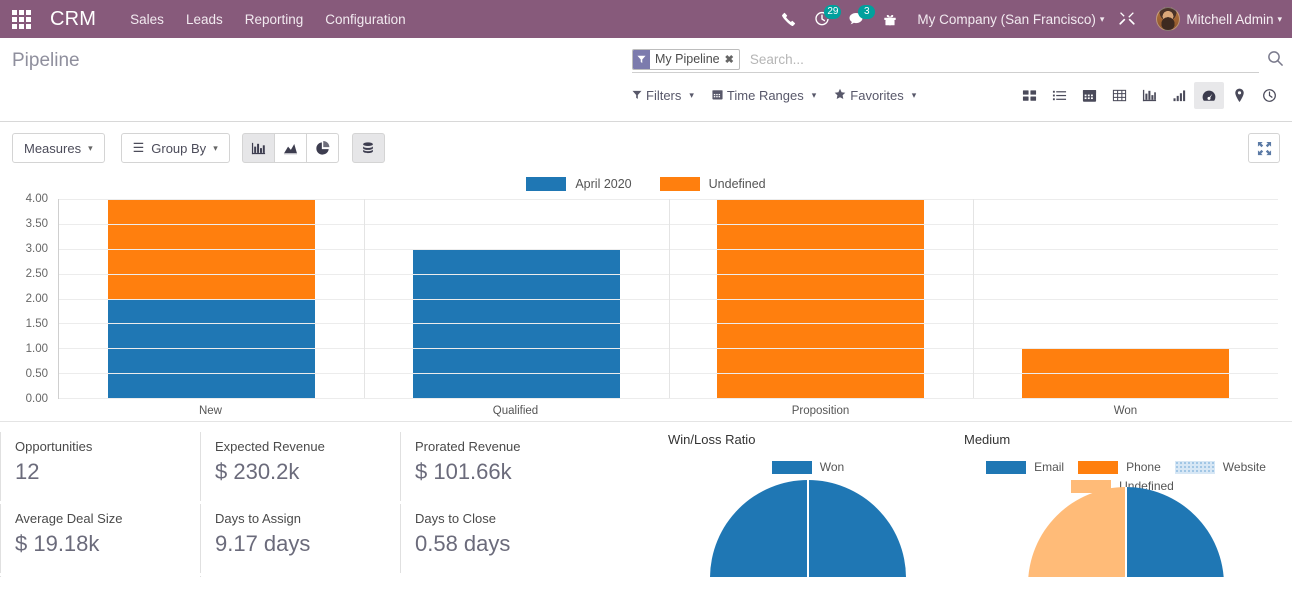 This screenshot has height=607, width=1292. What do you see at coordinates (1089, 95) in the screenshot?
I see `view-button-calendar` at bounding box center [1089, 95].